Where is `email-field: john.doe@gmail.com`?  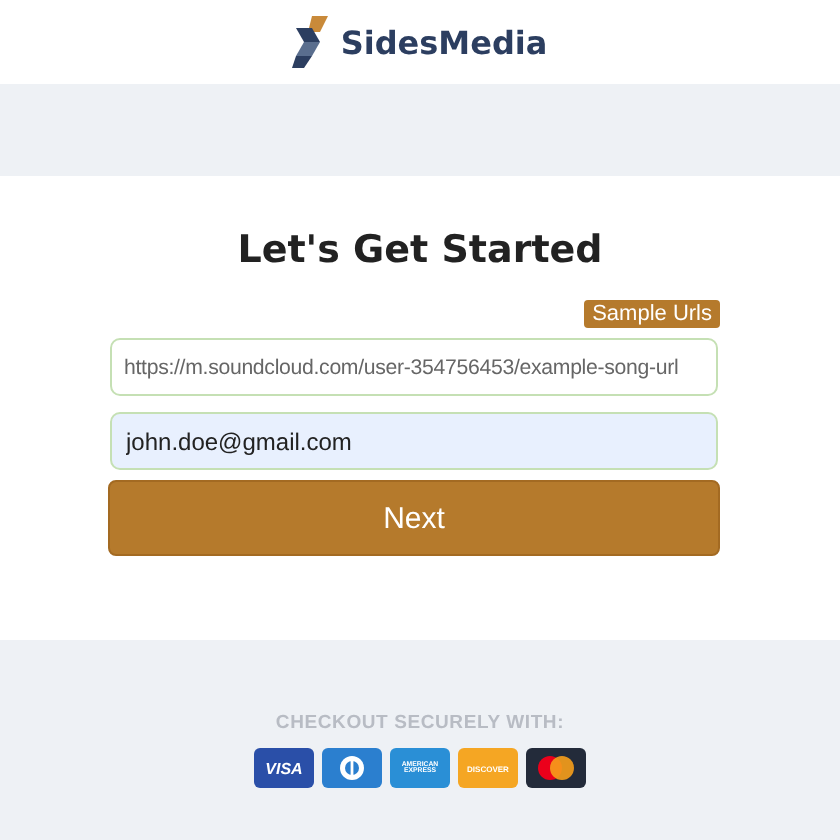 email-field: john.doe@gmail.com is located at coordinates (414, 441).